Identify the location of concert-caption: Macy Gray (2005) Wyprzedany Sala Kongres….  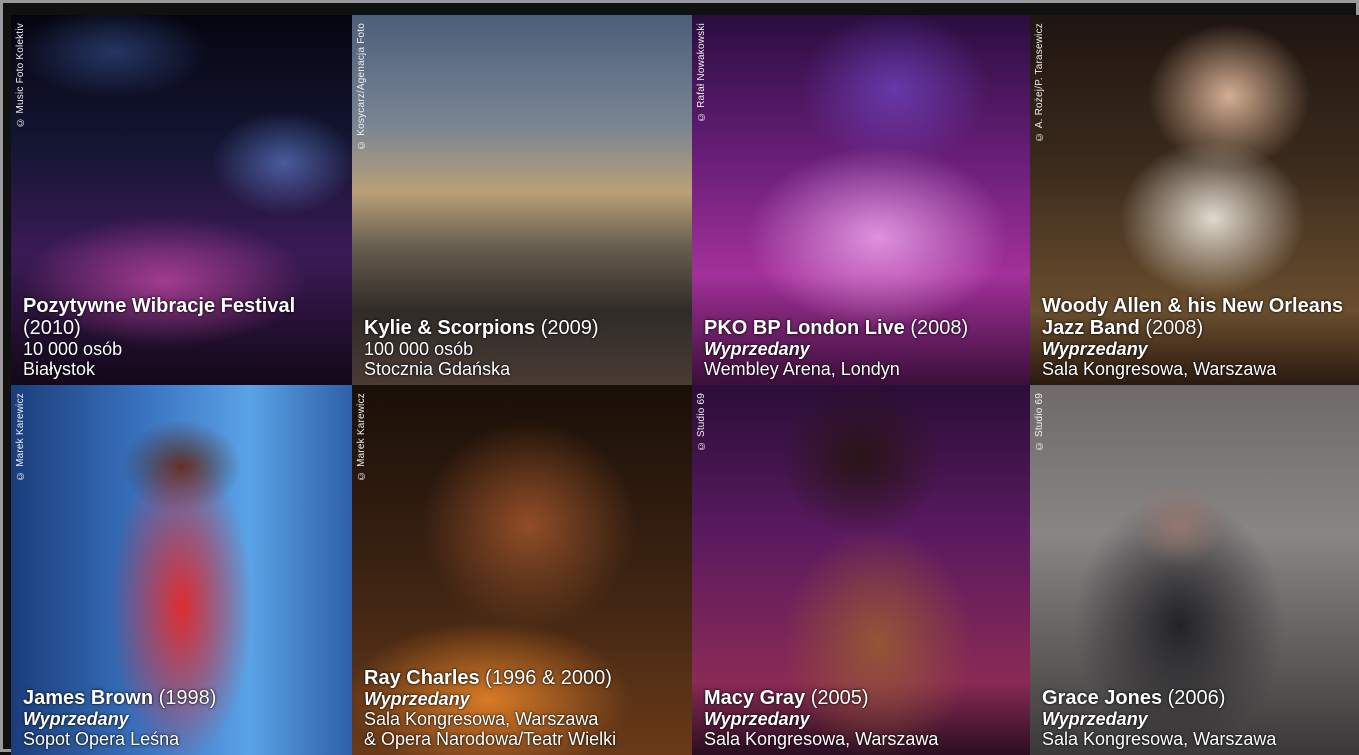
(864, 718).